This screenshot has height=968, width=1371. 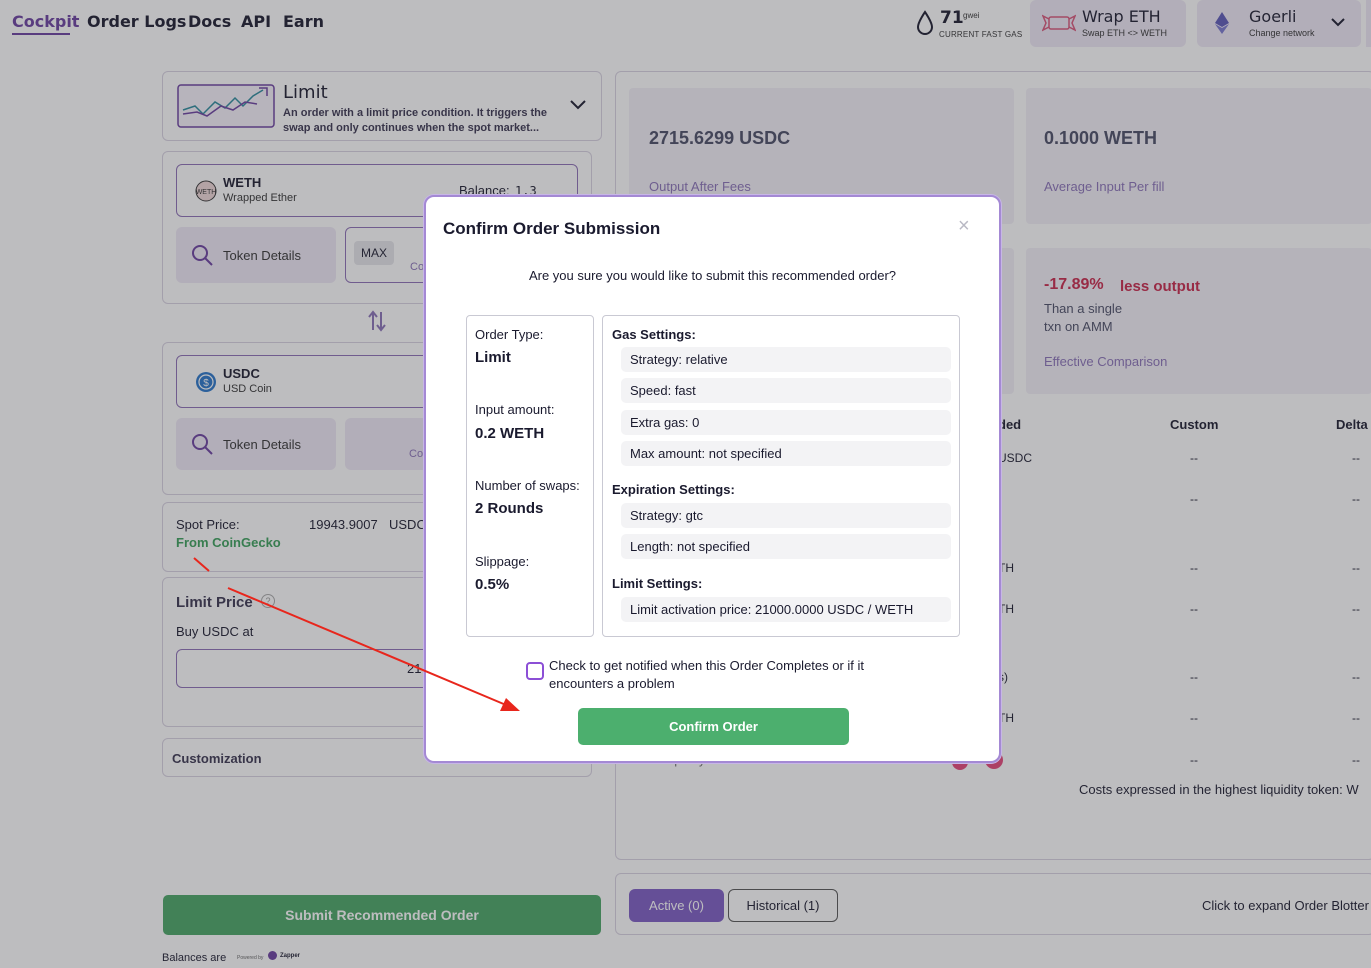 I want to click on arrow-head-icon, so click(x=510, y=704).